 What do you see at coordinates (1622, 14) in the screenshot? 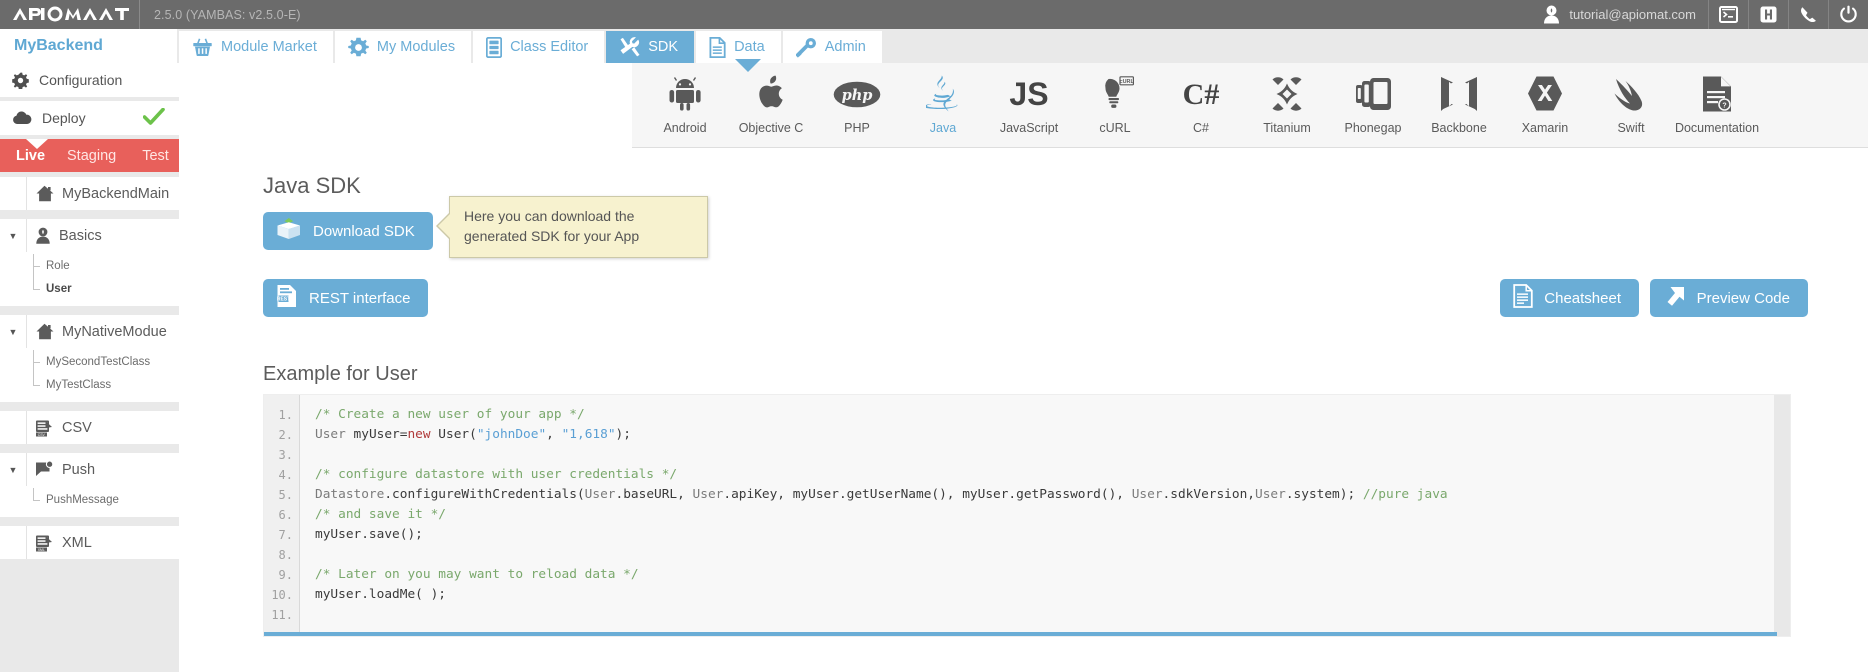
I see `user-account: tutorial@apiomat.com` at bounding box center [1622, 14].